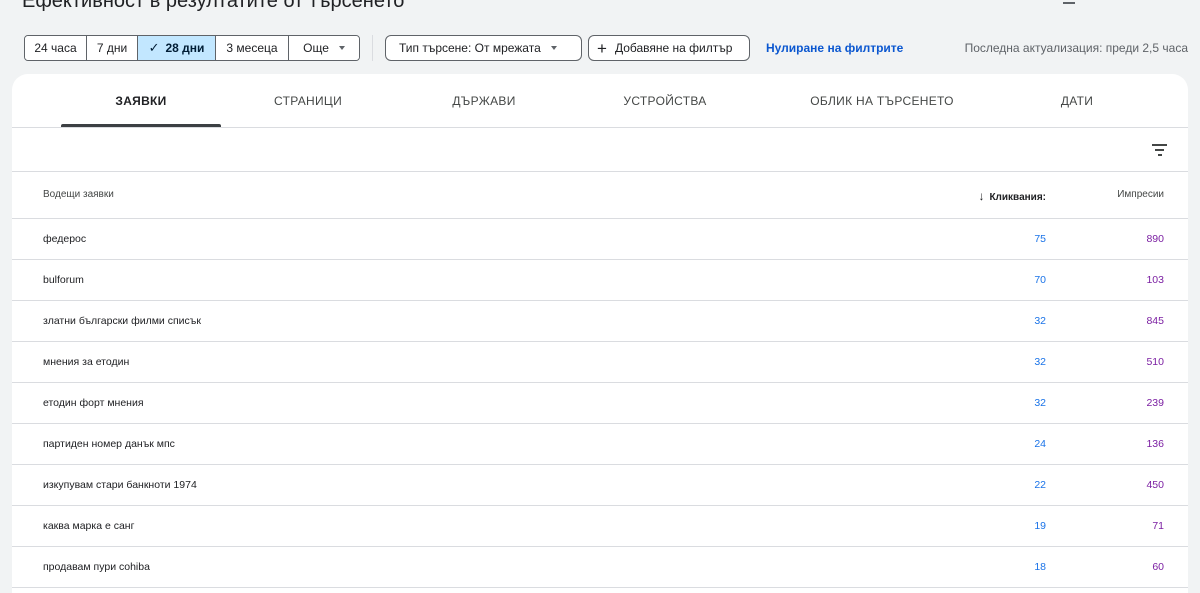 The height and width of the screenshot is (593, 1200). What do you see at coordinates (65, 239) in the screenshot?
I see `query-cell: федерос` at bounding box center [65, 239].